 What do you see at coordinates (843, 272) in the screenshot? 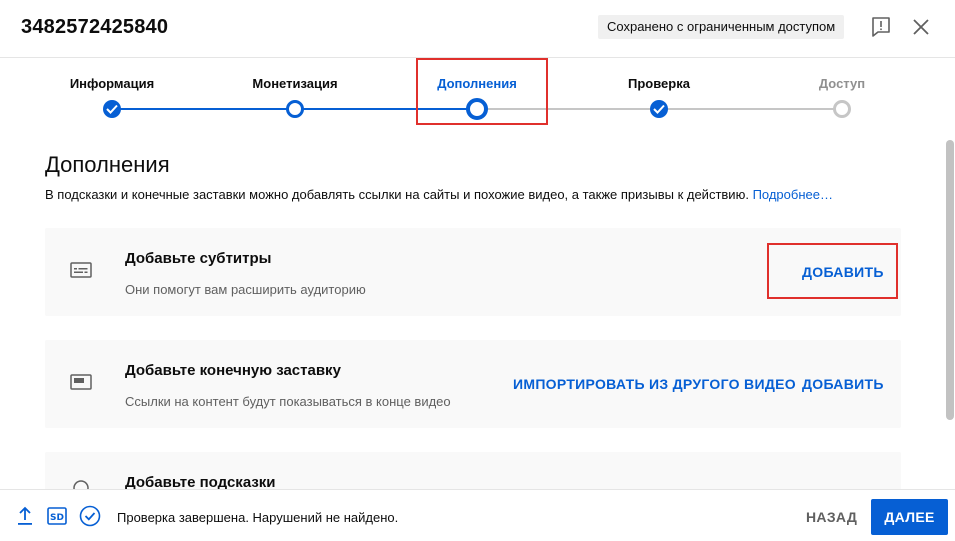
I see `add-subtitles-button: ДОБАВИТЬ` at bounding box center [843, 272].